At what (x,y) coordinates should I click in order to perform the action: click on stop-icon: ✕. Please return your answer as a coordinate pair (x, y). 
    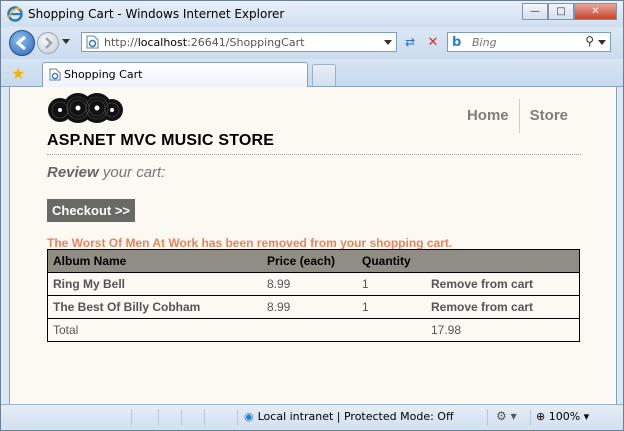
    Looking at the image, I should click on (433, 42).